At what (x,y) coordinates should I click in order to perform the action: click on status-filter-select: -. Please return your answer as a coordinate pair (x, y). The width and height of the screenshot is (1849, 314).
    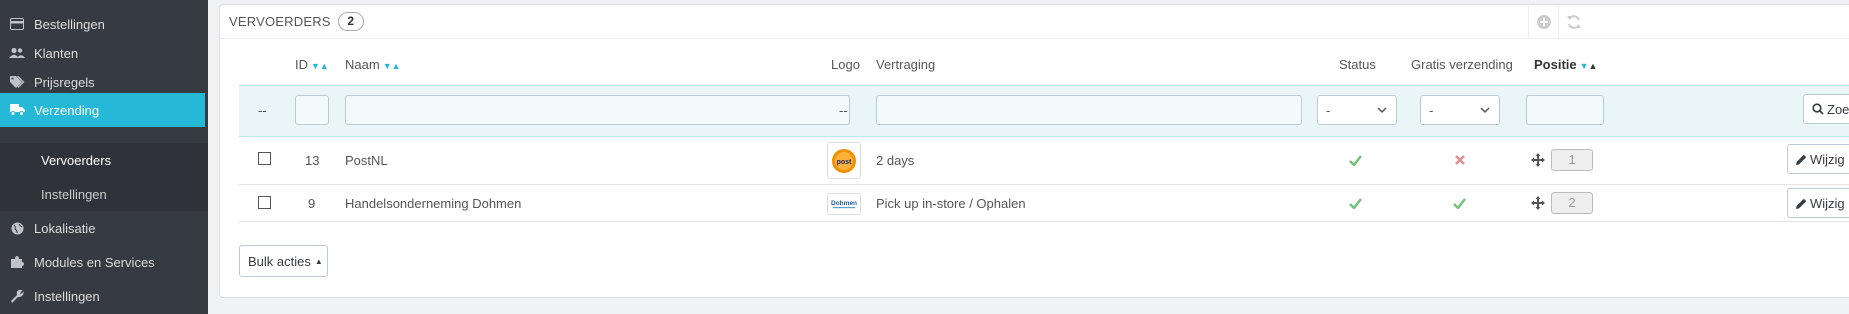
    Looking at the image, I should click on (1357, 110).